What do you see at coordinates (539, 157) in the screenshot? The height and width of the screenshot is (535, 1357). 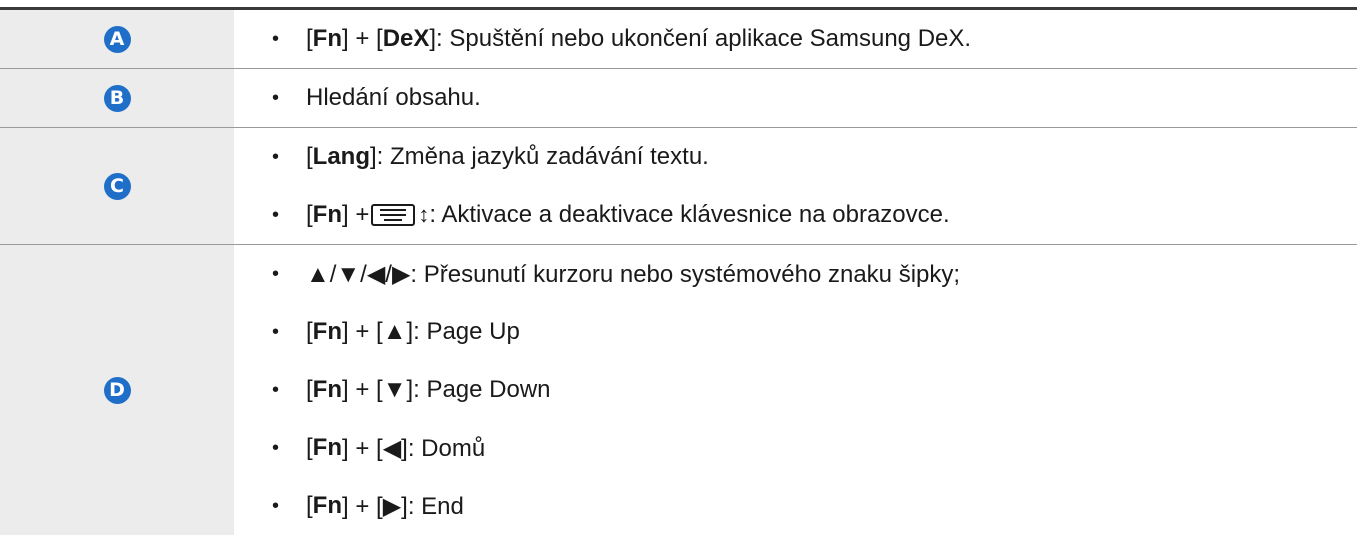 I see `item-description: ]: Změna jazyků zadávání textu.` at bounding box center [539, 157].